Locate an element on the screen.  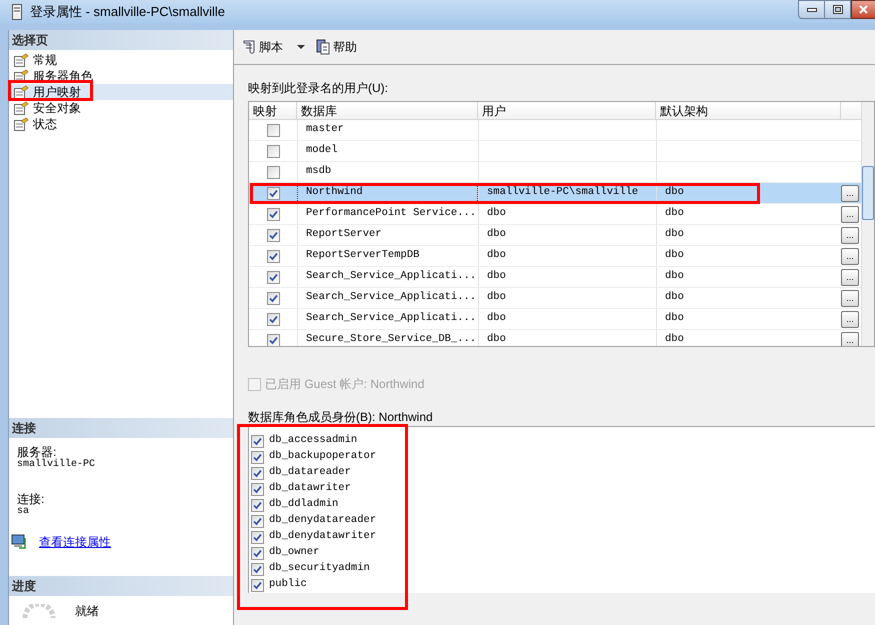
page-item: 状态 is located at coordinates (121, 124).